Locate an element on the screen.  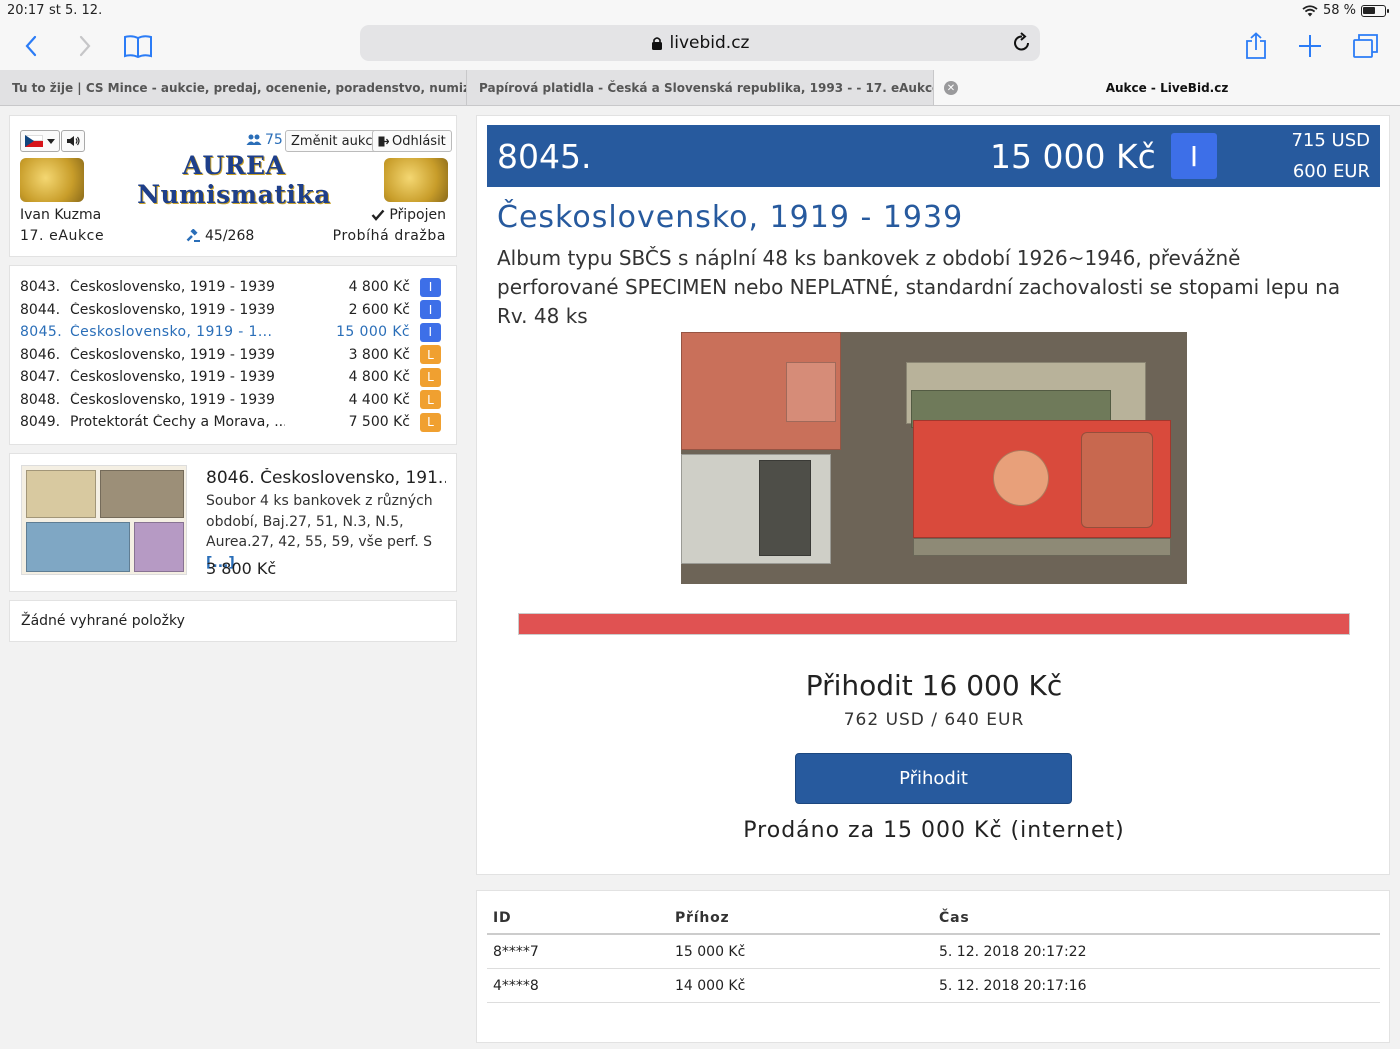
place-bid-button: Přihodit is located at coordinates (933, 778).